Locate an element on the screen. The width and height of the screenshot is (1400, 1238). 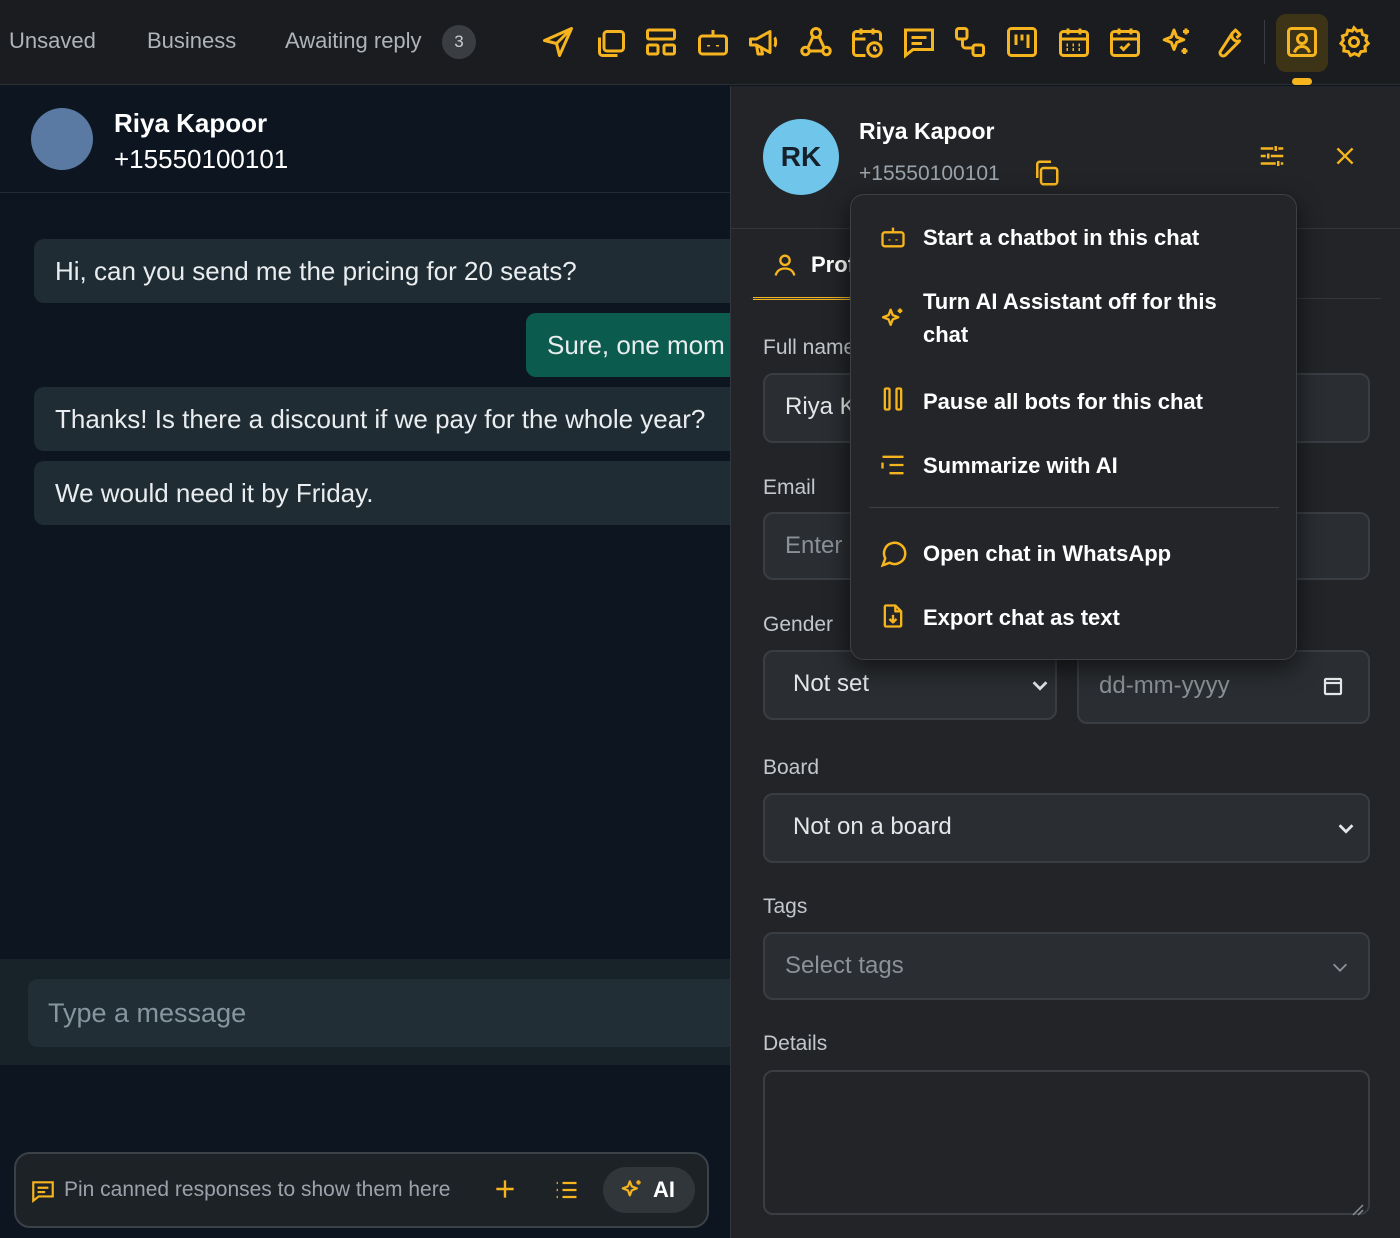
contact-name: Riya Kapoor is located at coordinates (927, 131).